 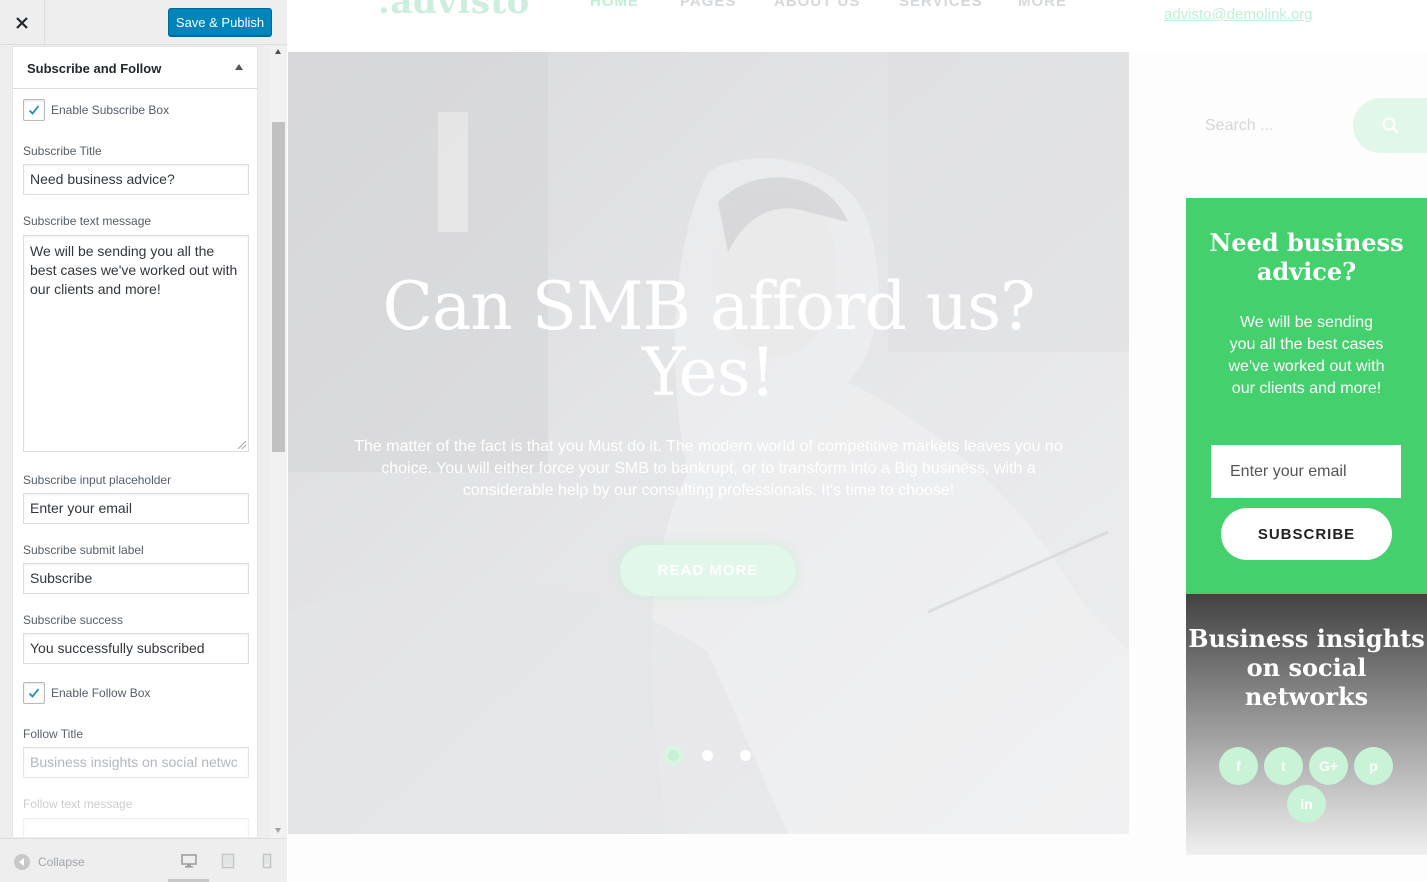 What do you see at coordinates (242, 445) in the screenshot?
I see `resize-grip-icon` at bounding box center [242, 445].